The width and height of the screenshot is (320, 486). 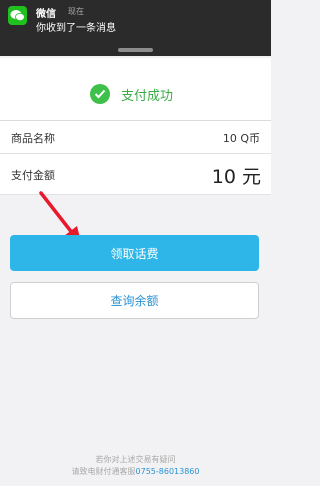 I want to click on payment-amount-row: 支付金额 10 元, so click(x=135, y=174).